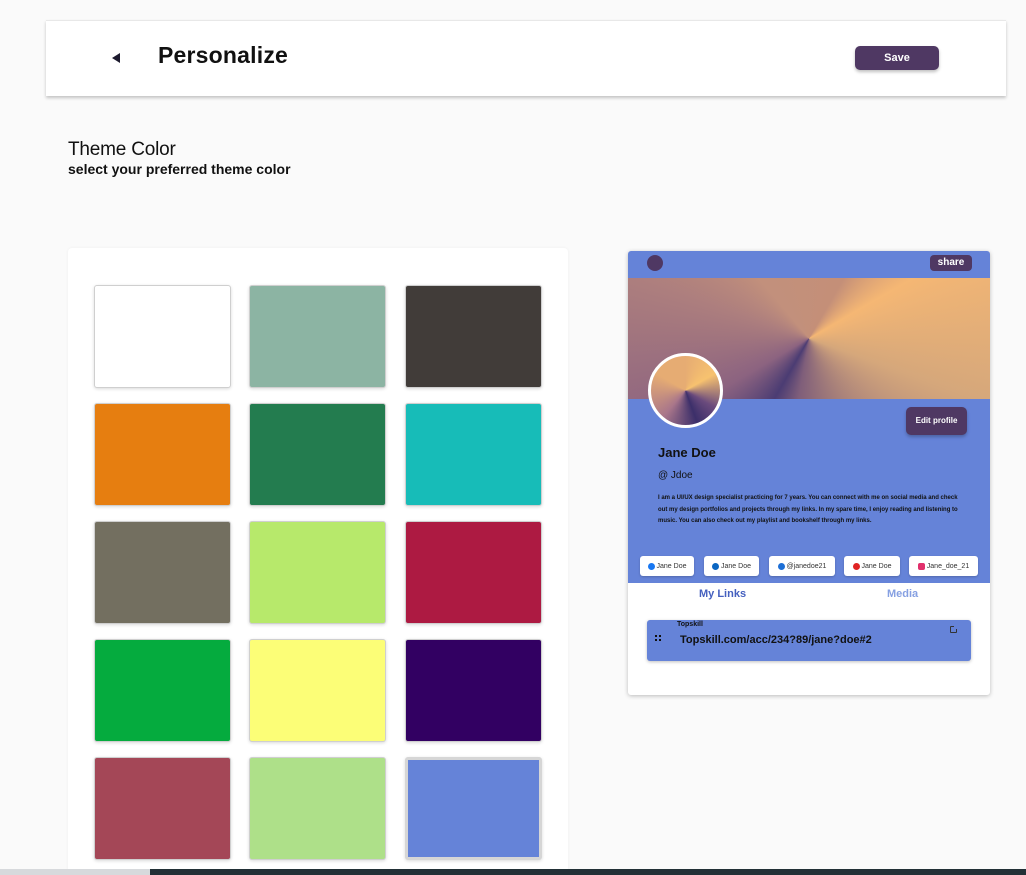  I want to click on social-chip-facebook: Jane Doe, so click(667, 566).